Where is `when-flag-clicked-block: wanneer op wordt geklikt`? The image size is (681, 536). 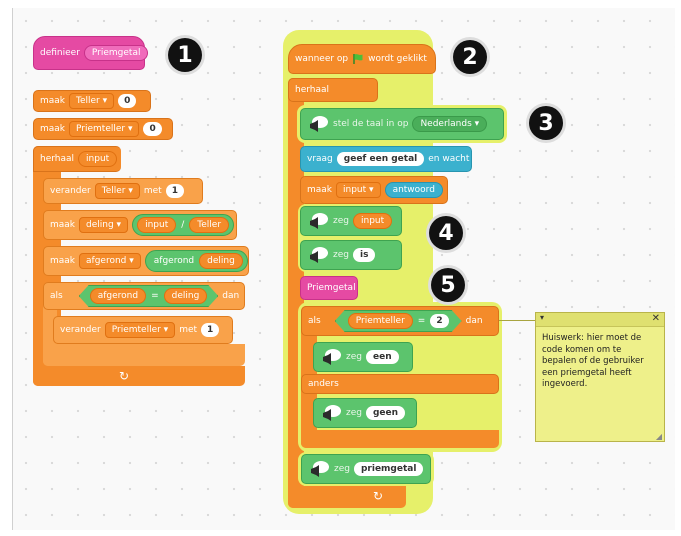
when-flag-clicked-block: wanneer op wordt geklikt is located at coordinates (362, 59).